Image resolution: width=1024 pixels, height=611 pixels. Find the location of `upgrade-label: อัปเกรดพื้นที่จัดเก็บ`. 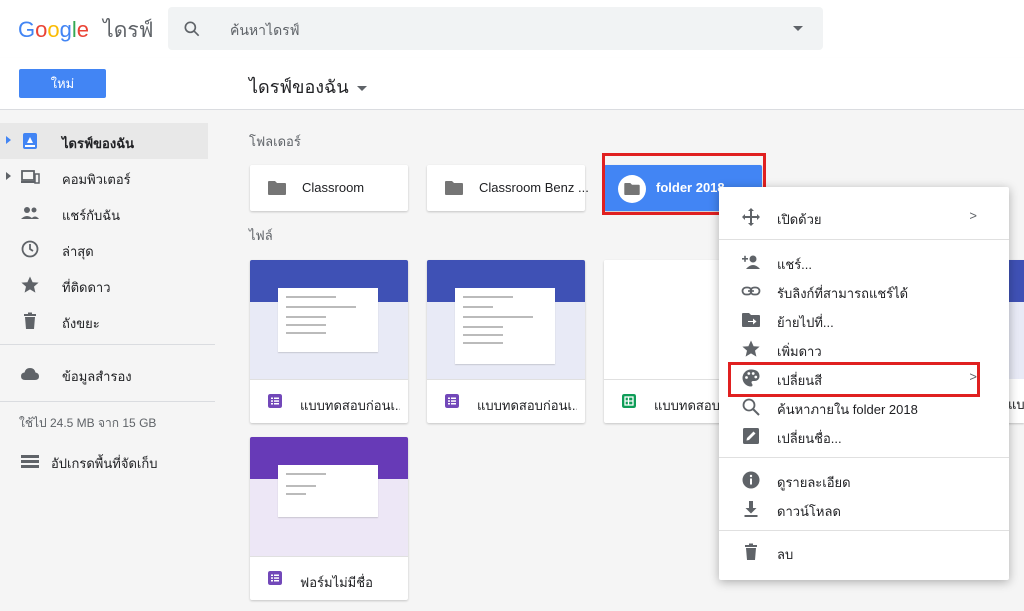

upgrade-label: อัปเกรดพื้นที่จัดเก็บ is located at coordinates (104, 463).